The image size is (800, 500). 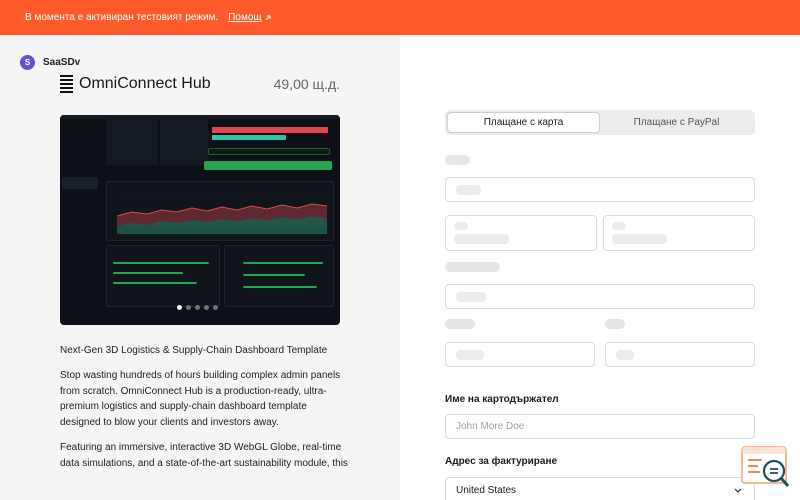 What do you see at coordinates (245, 17) in the screenshot?
I see `help-link-label: Помощ` at bounding box center [245, 17].